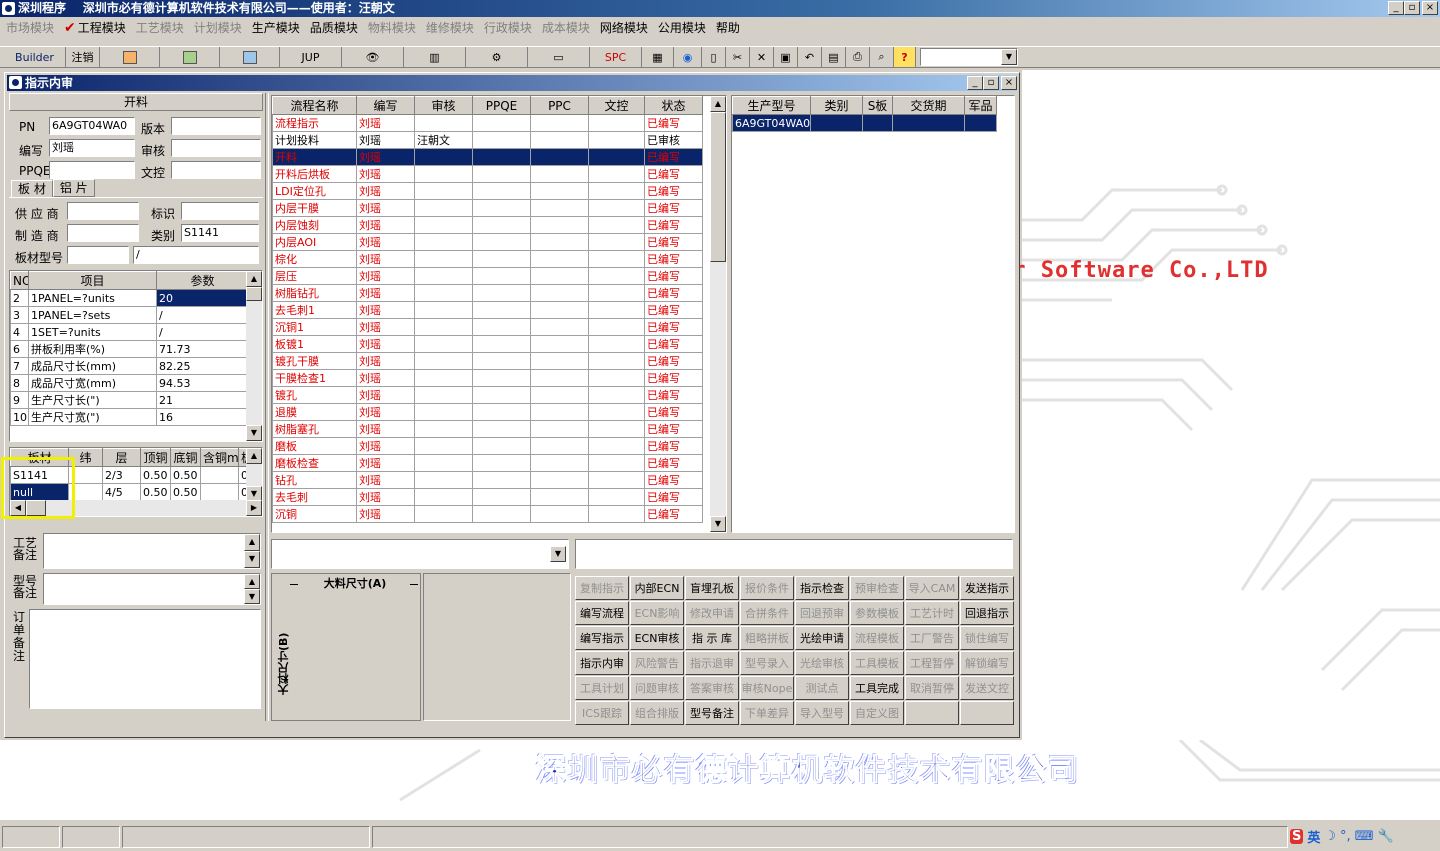 This screenshot has height=851, width=1440. I want to click on find-button: ⌕, so click(882, 57).